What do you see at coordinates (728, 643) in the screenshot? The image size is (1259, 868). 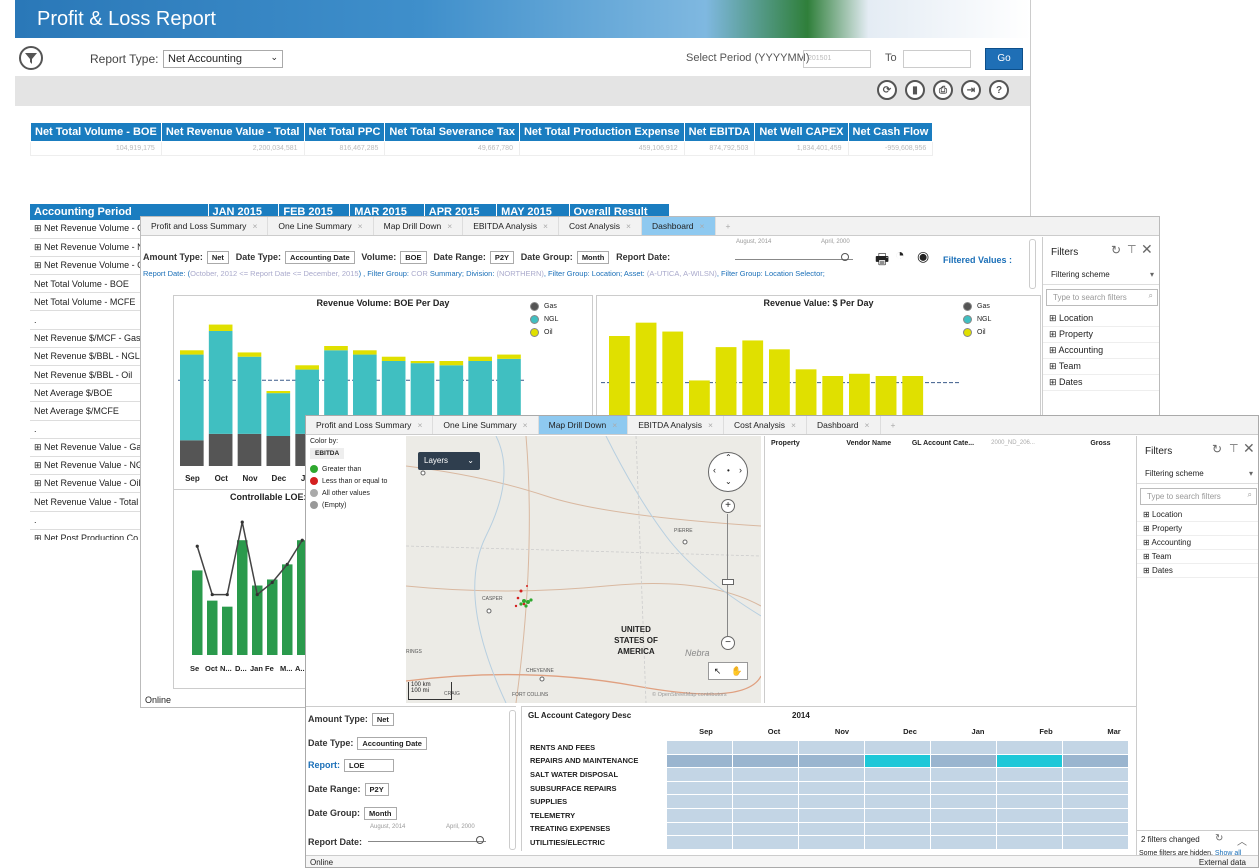 I see `zoom-out-button: −` at bounding box center [728, 643].